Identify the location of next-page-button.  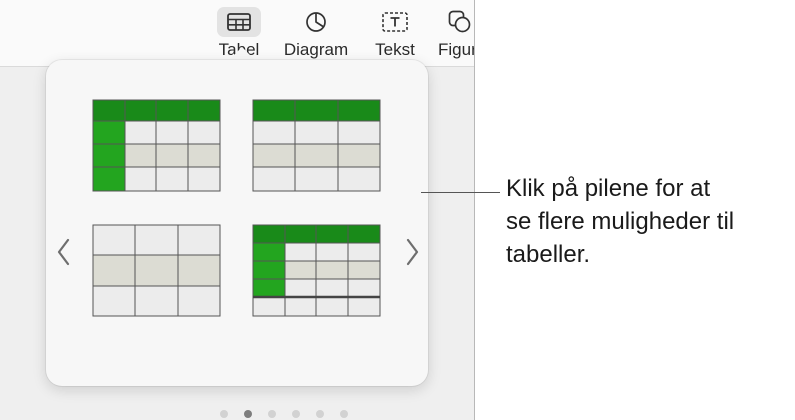
(412, 252).